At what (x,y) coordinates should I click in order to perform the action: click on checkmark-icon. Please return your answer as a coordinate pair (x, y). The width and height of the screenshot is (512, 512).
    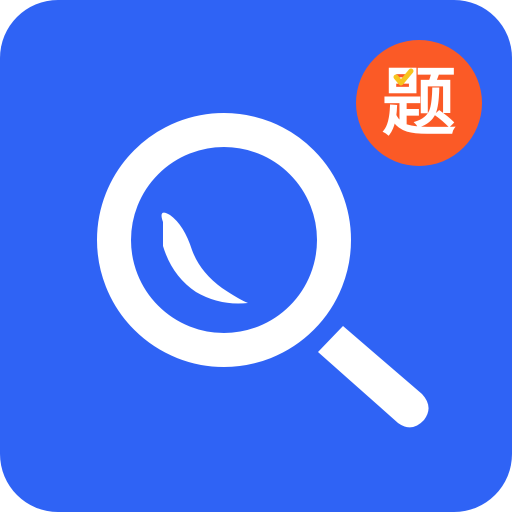
    Looking at the image, I should click on (403, 77).